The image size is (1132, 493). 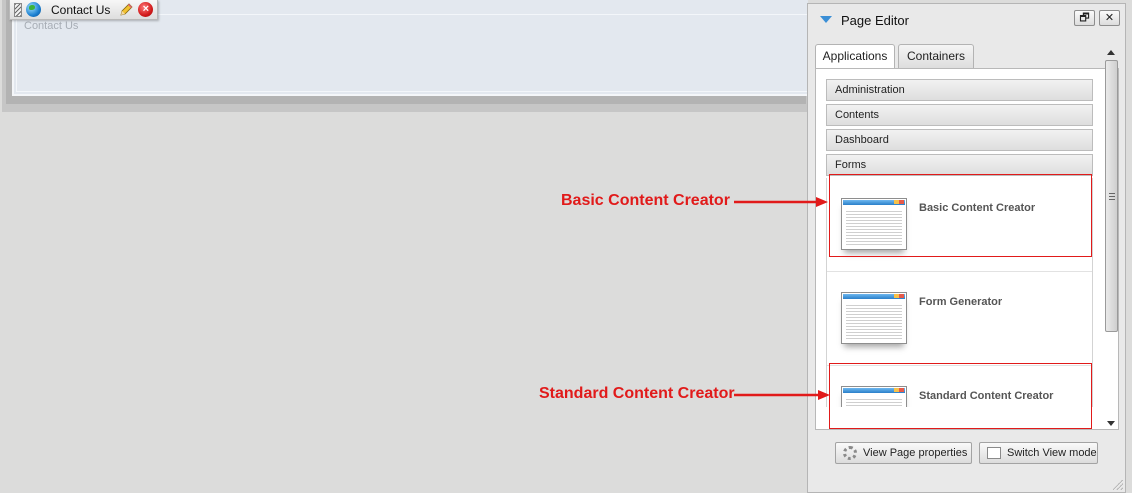 What do you see at coordinates (966, 20) in the screenshot?
I see `page-editor-header: Page Editor 🗗 ✕` at bounding box center [966, 20].